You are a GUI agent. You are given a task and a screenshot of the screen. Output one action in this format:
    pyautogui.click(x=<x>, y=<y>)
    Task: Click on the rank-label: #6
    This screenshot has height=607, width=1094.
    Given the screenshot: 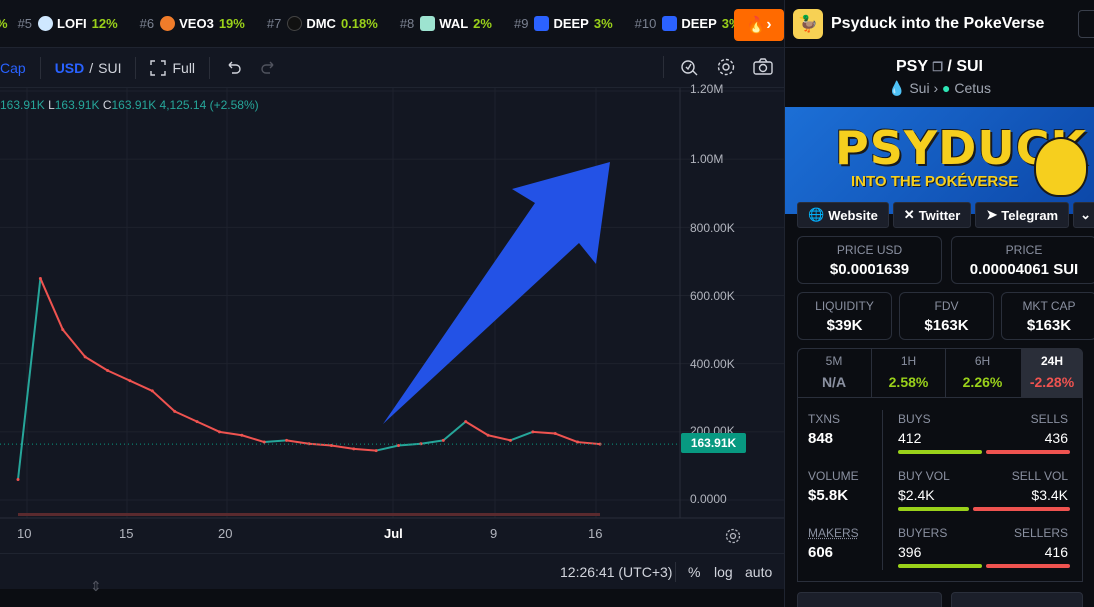 What is the action you would take?
    pyautogui.click(x=147, y=23)
    